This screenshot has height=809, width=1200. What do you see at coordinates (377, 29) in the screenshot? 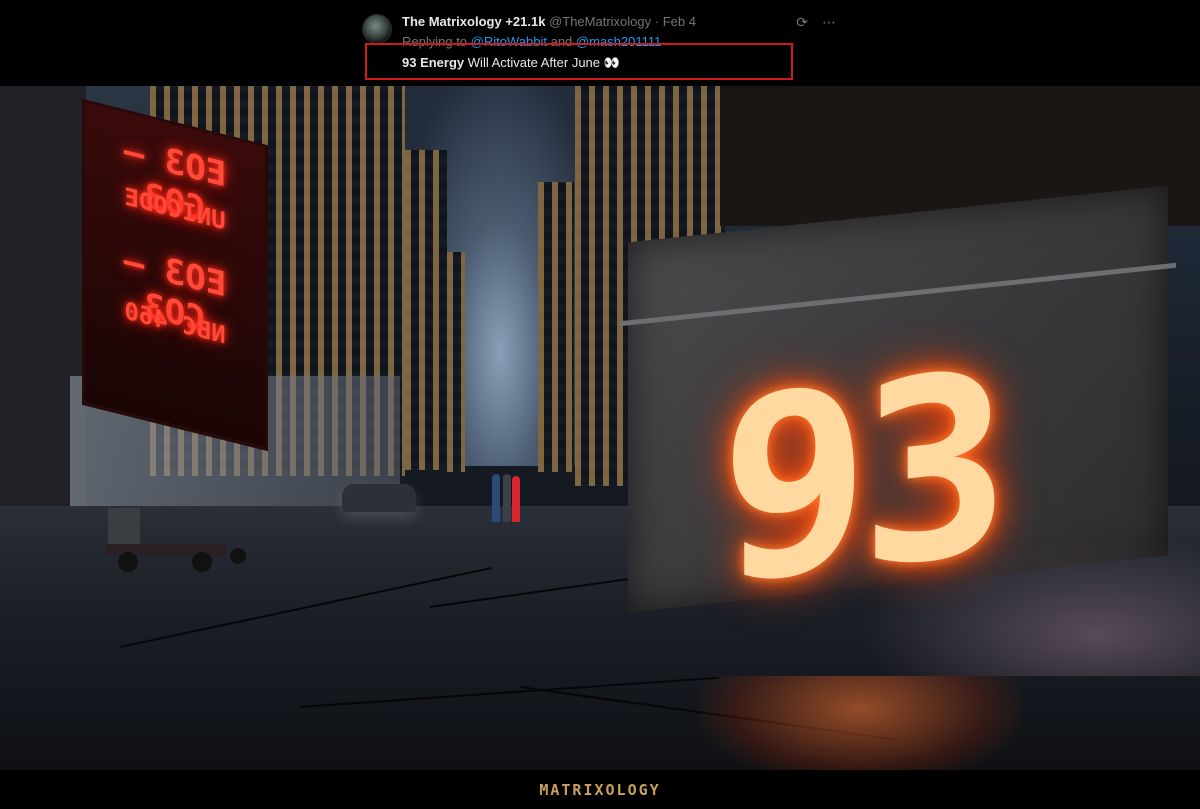
I see `avatar` at bounding box center [377, 29].